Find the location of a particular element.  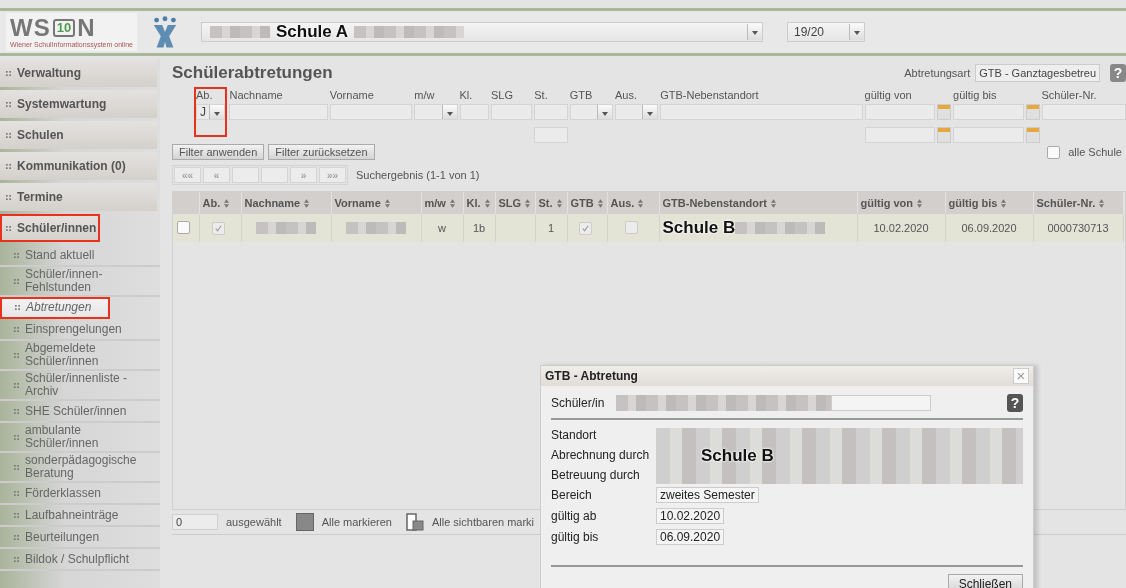

school-name-label: Schule A is located at coordinates (312, 32).